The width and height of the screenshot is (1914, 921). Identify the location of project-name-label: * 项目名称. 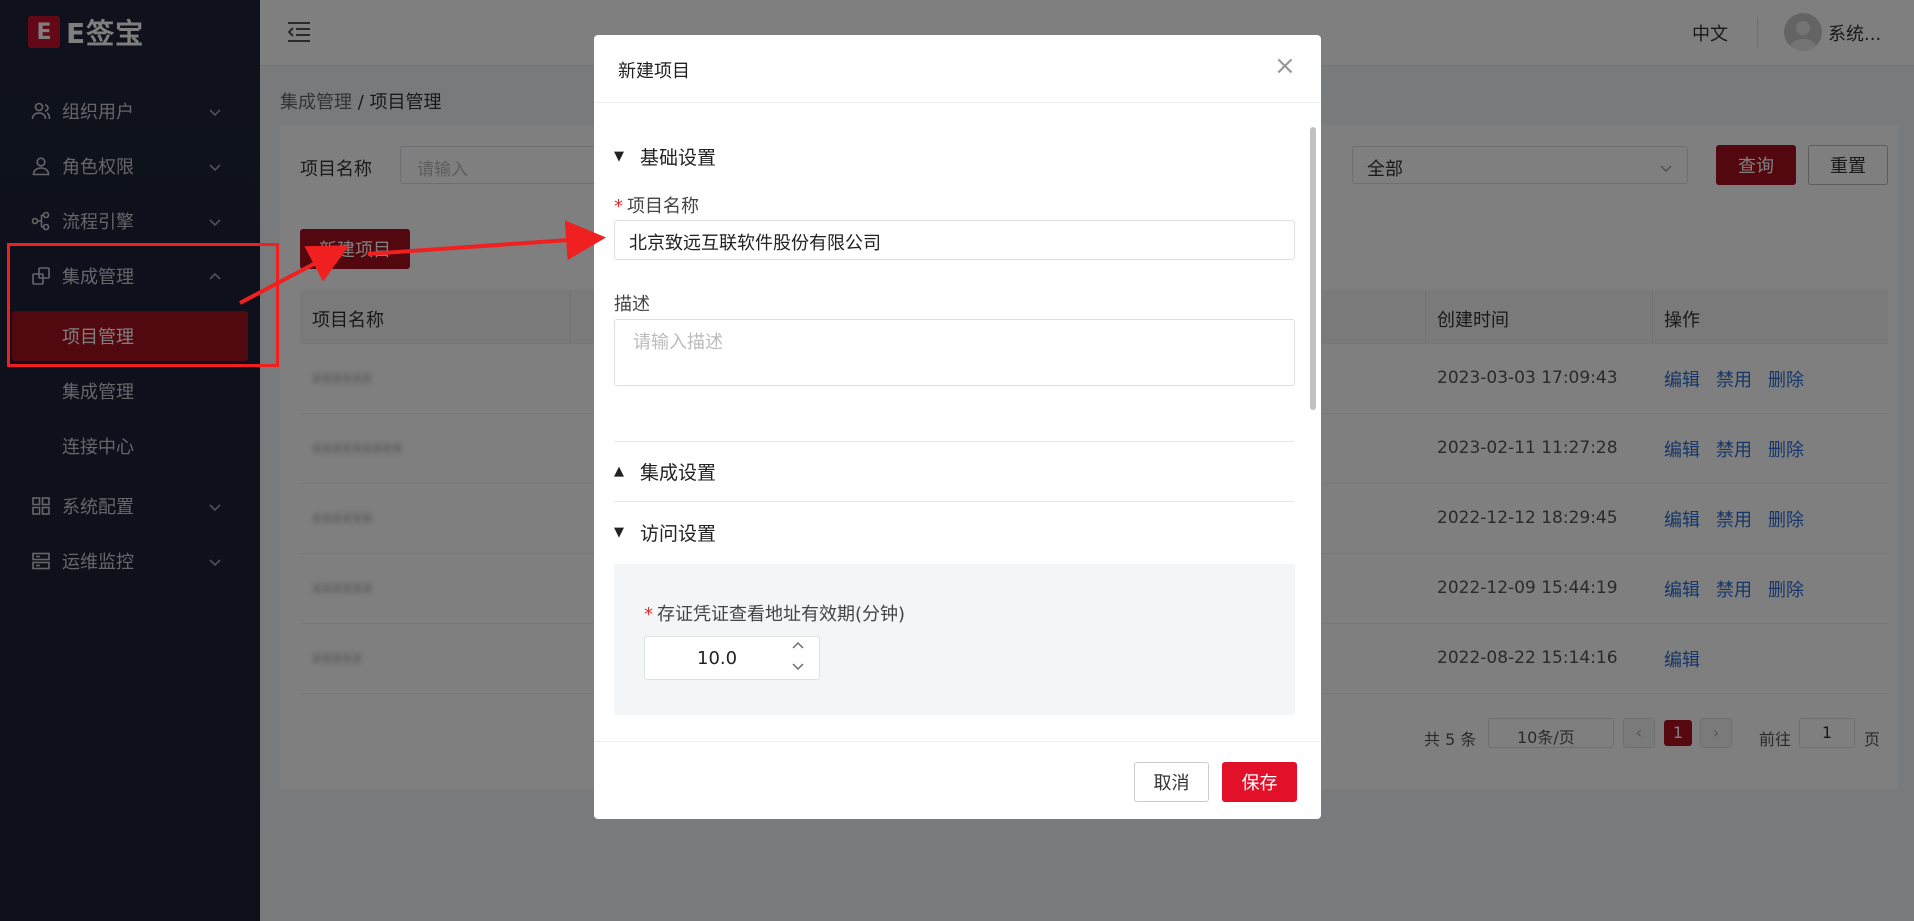
(656, 205).